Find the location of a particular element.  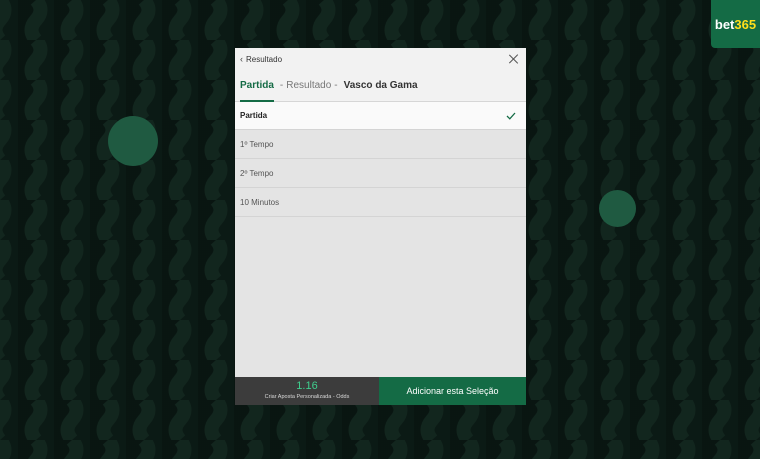

option-10-minutos: 10 Minutos is located at coordinates (380, 202).